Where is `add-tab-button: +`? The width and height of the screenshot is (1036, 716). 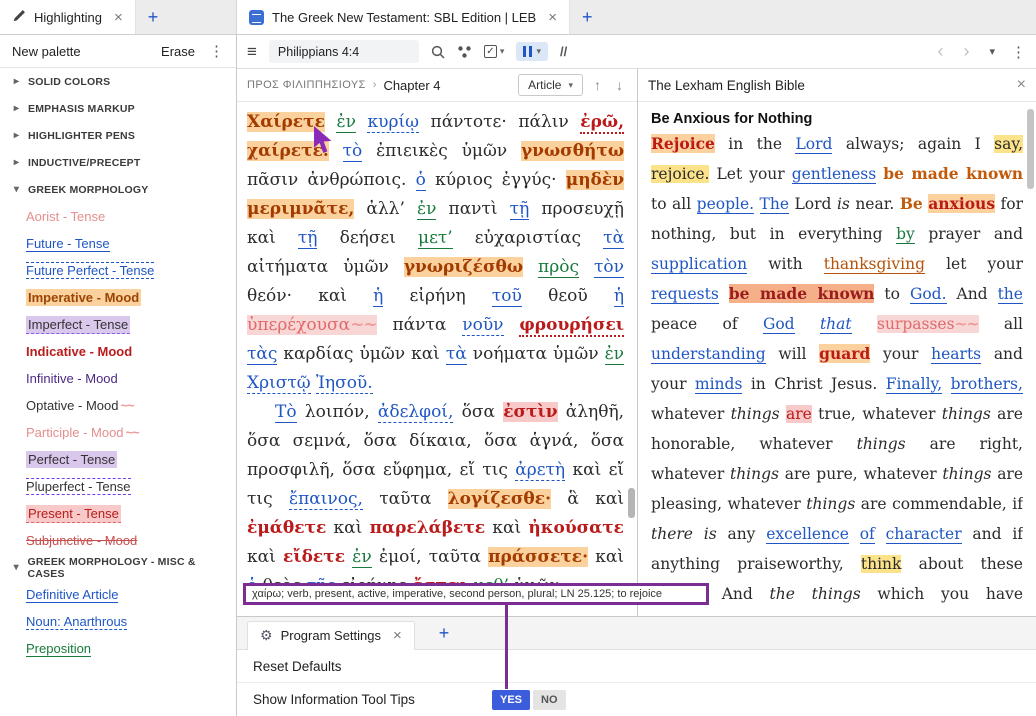 add-tab-button: + is located at coordinates (587, 17).